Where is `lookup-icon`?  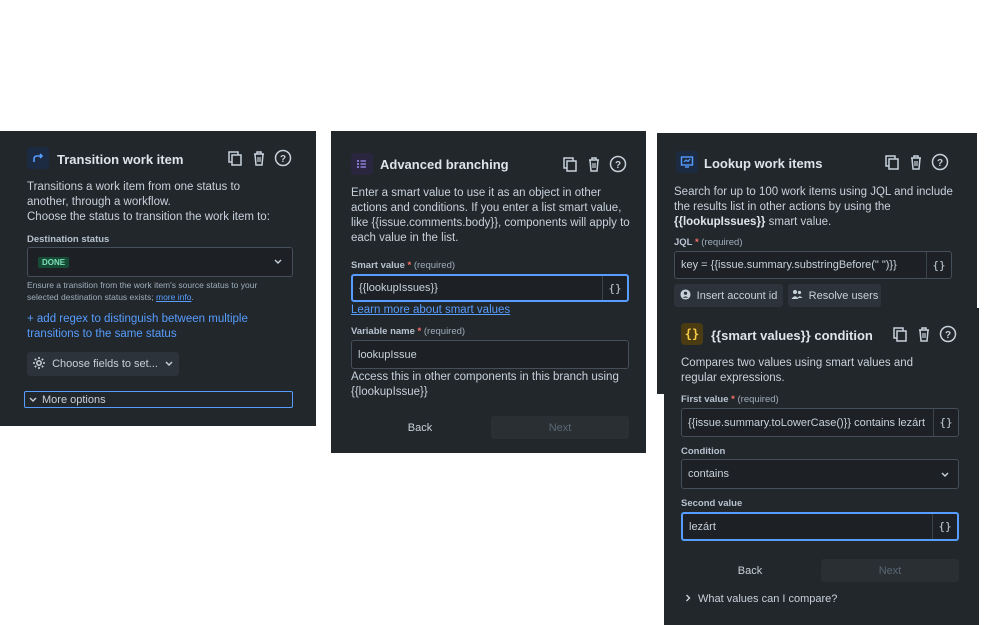 lookup-icon is located at coordinates (687, 162).